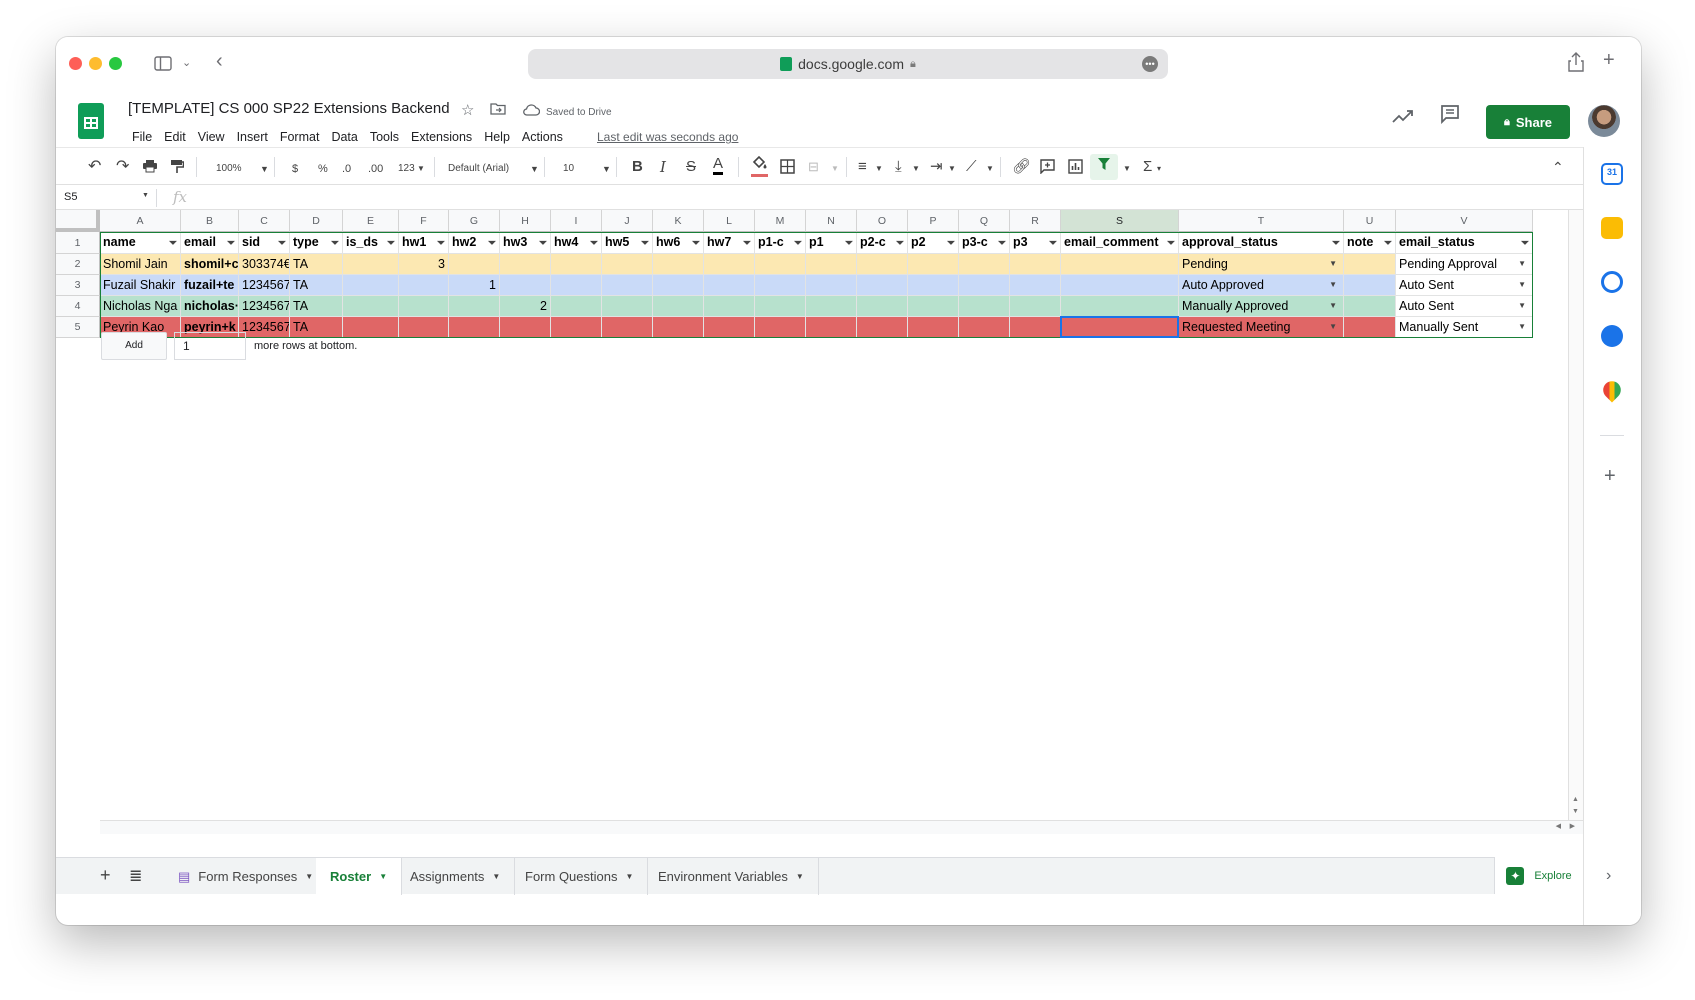 The image size is (1695, 1000). Describe the element at coordinates (933, 306) in the screenshot. I see `cell-p4` at that location.